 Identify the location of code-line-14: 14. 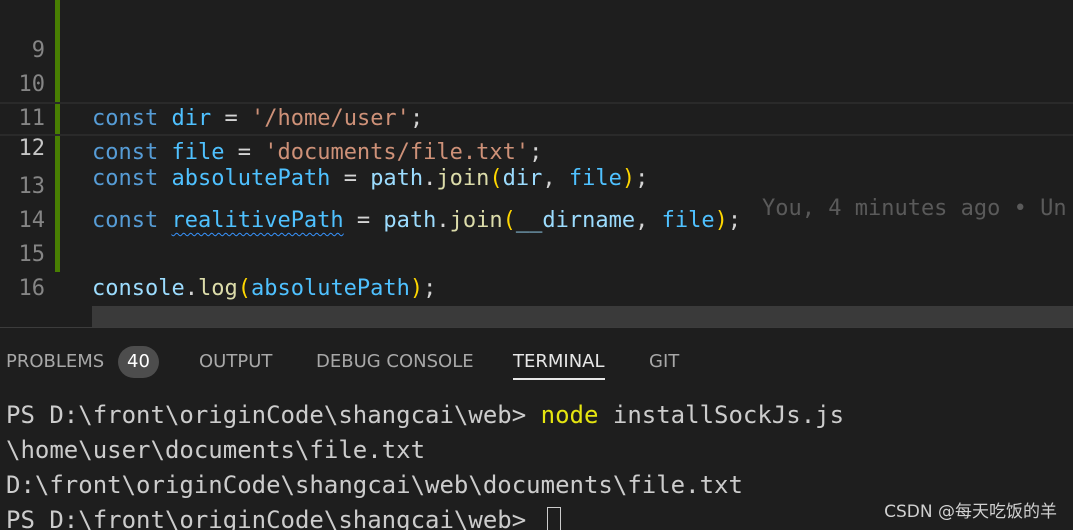
(536, 201).